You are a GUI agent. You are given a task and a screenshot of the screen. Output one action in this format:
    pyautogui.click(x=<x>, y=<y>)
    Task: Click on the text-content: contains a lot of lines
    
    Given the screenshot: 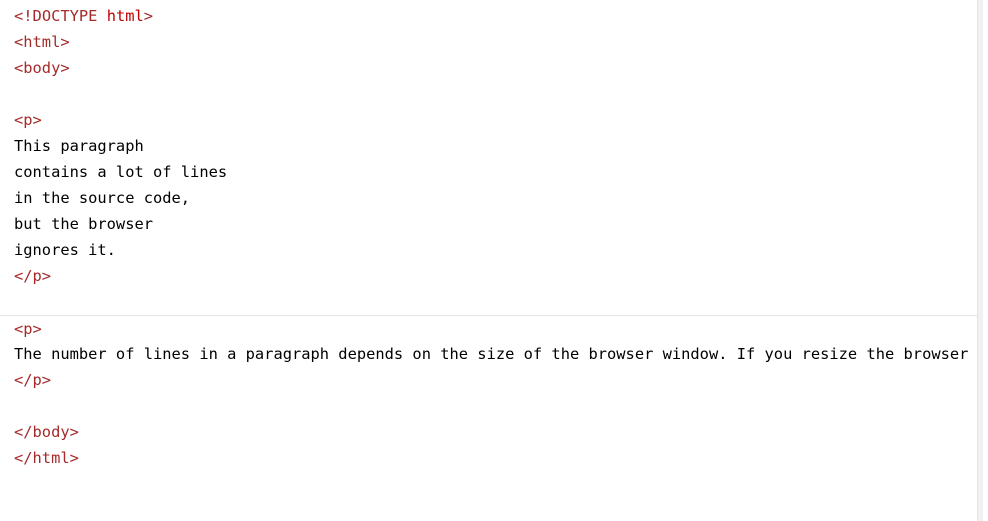 What is the action you would take?
    pyautogui.click(x=121, y=172)
    